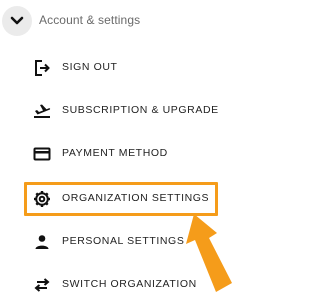 This screenshot has height=304, width=320. Describe the element at coordinates (209, 253) in the screenshot. I see `pointer-arrow-icon` at that location.